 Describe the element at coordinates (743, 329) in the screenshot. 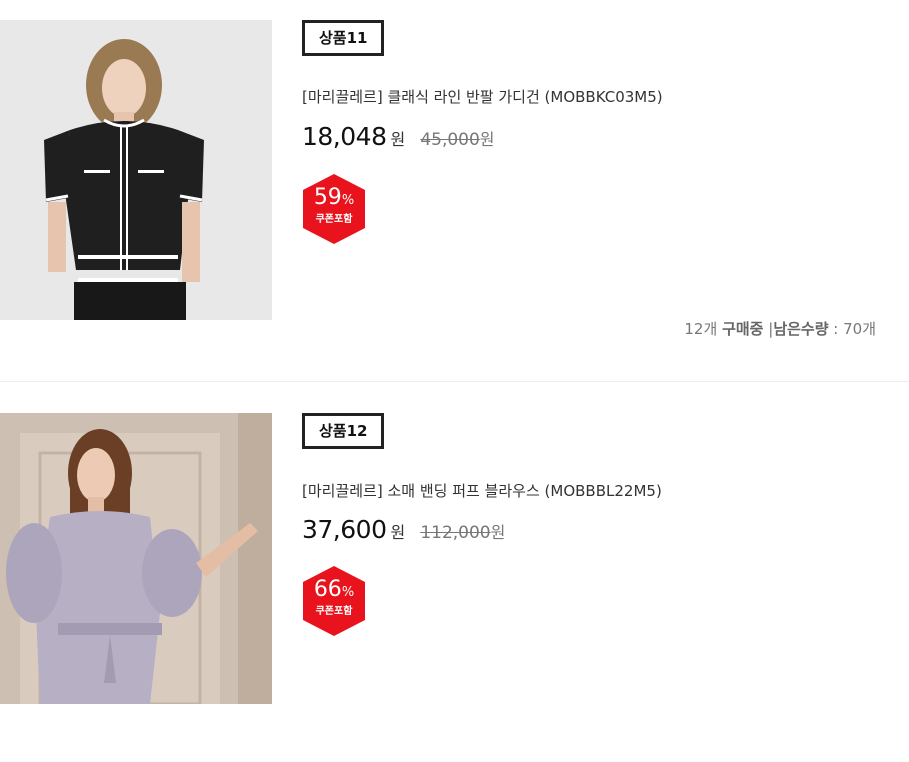

I see `sold-label: 구매중` at that location.